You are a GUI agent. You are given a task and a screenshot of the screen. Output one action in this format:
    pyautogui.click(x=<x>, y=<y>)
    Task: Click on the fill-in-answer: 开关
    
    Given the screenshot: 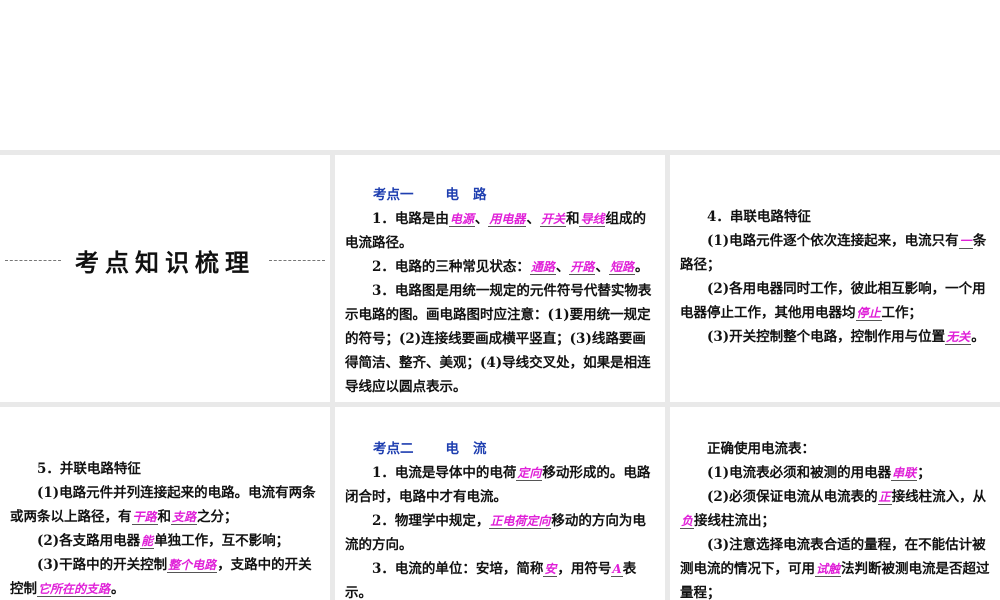 What is the action you would take?
    pyautogui.click(x=552, y=219)
    